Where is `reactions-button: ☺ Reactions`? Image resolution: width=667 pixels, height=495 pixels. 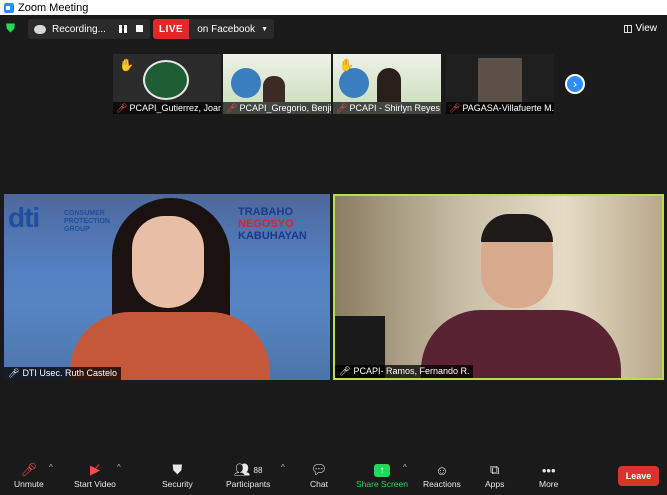 reactions-button: ☺ Reactions is located at coordinates (442, 475).